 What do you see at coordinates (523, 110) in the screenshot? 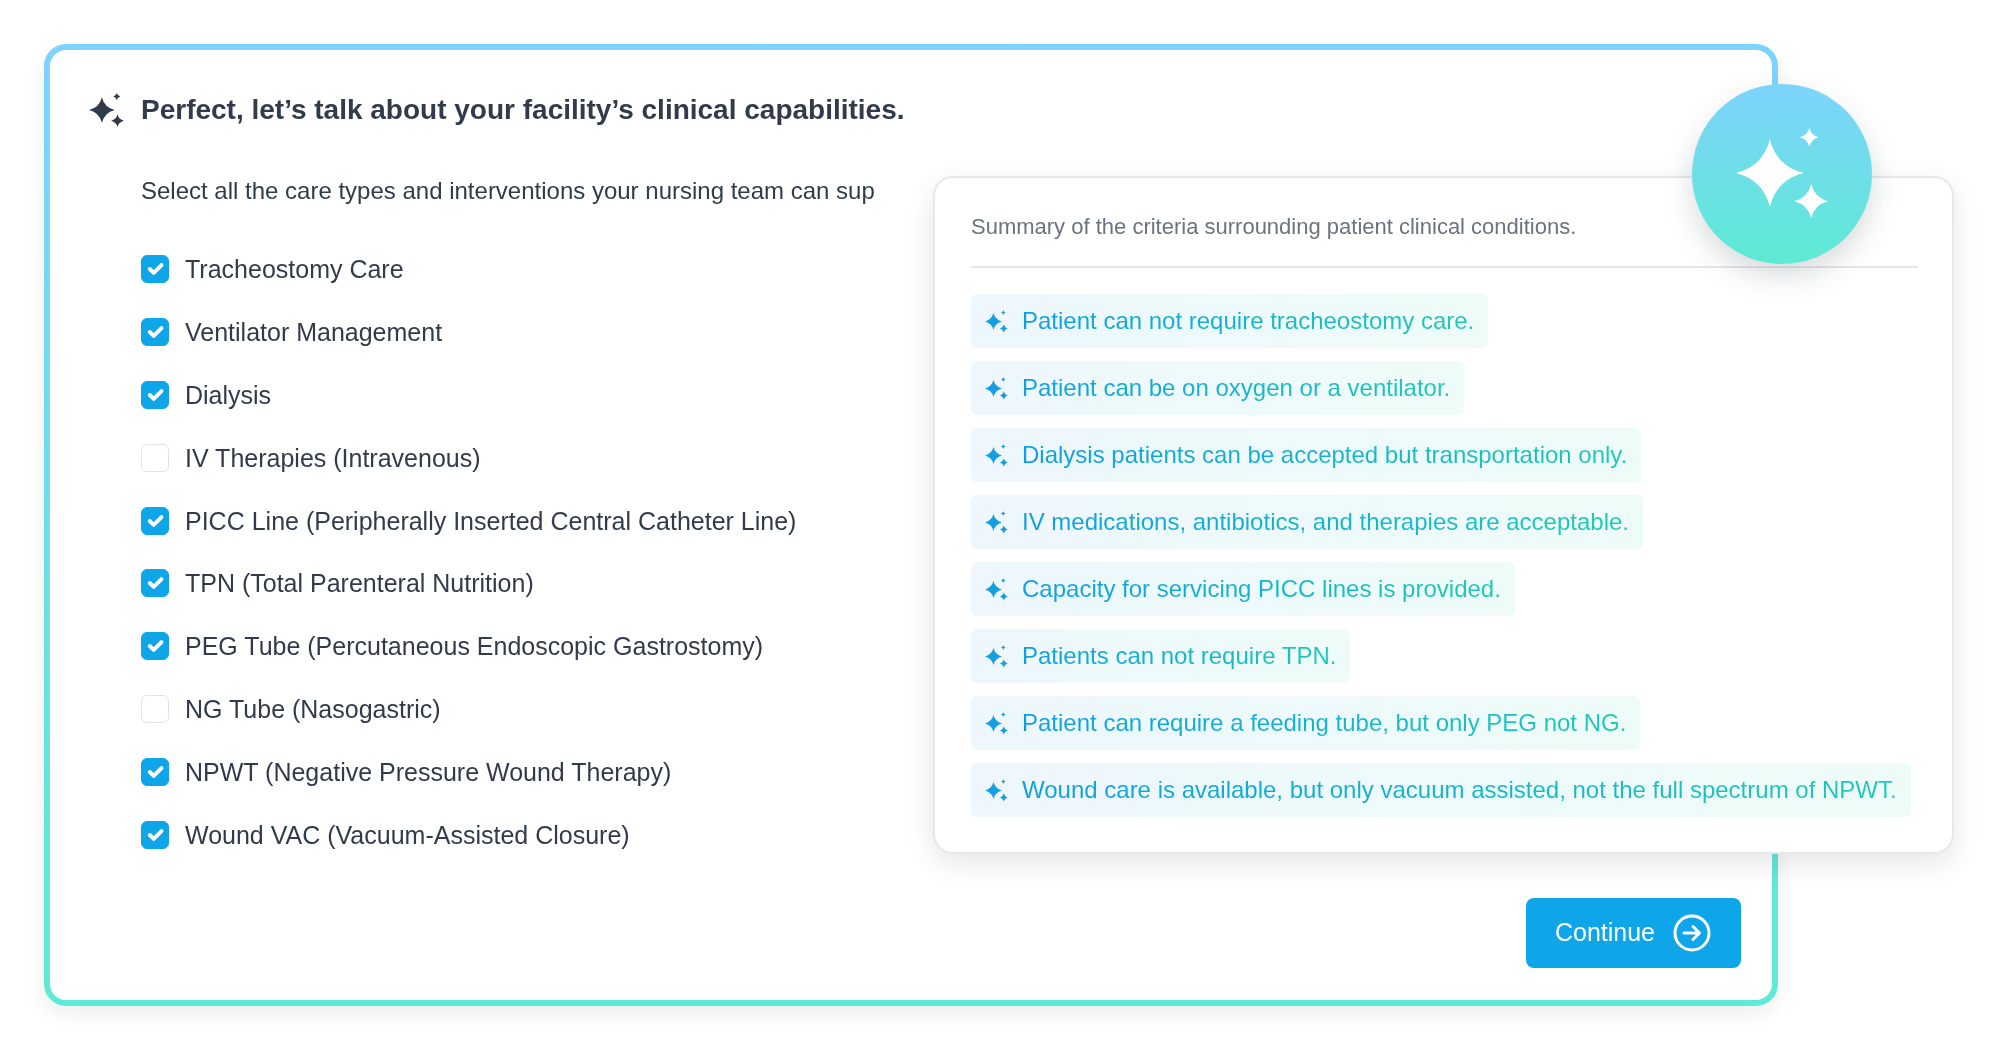
I see `page-heading: Perfect, let’s talk about your facility’s clinical capabilities.` at bounding box center [523, 110].